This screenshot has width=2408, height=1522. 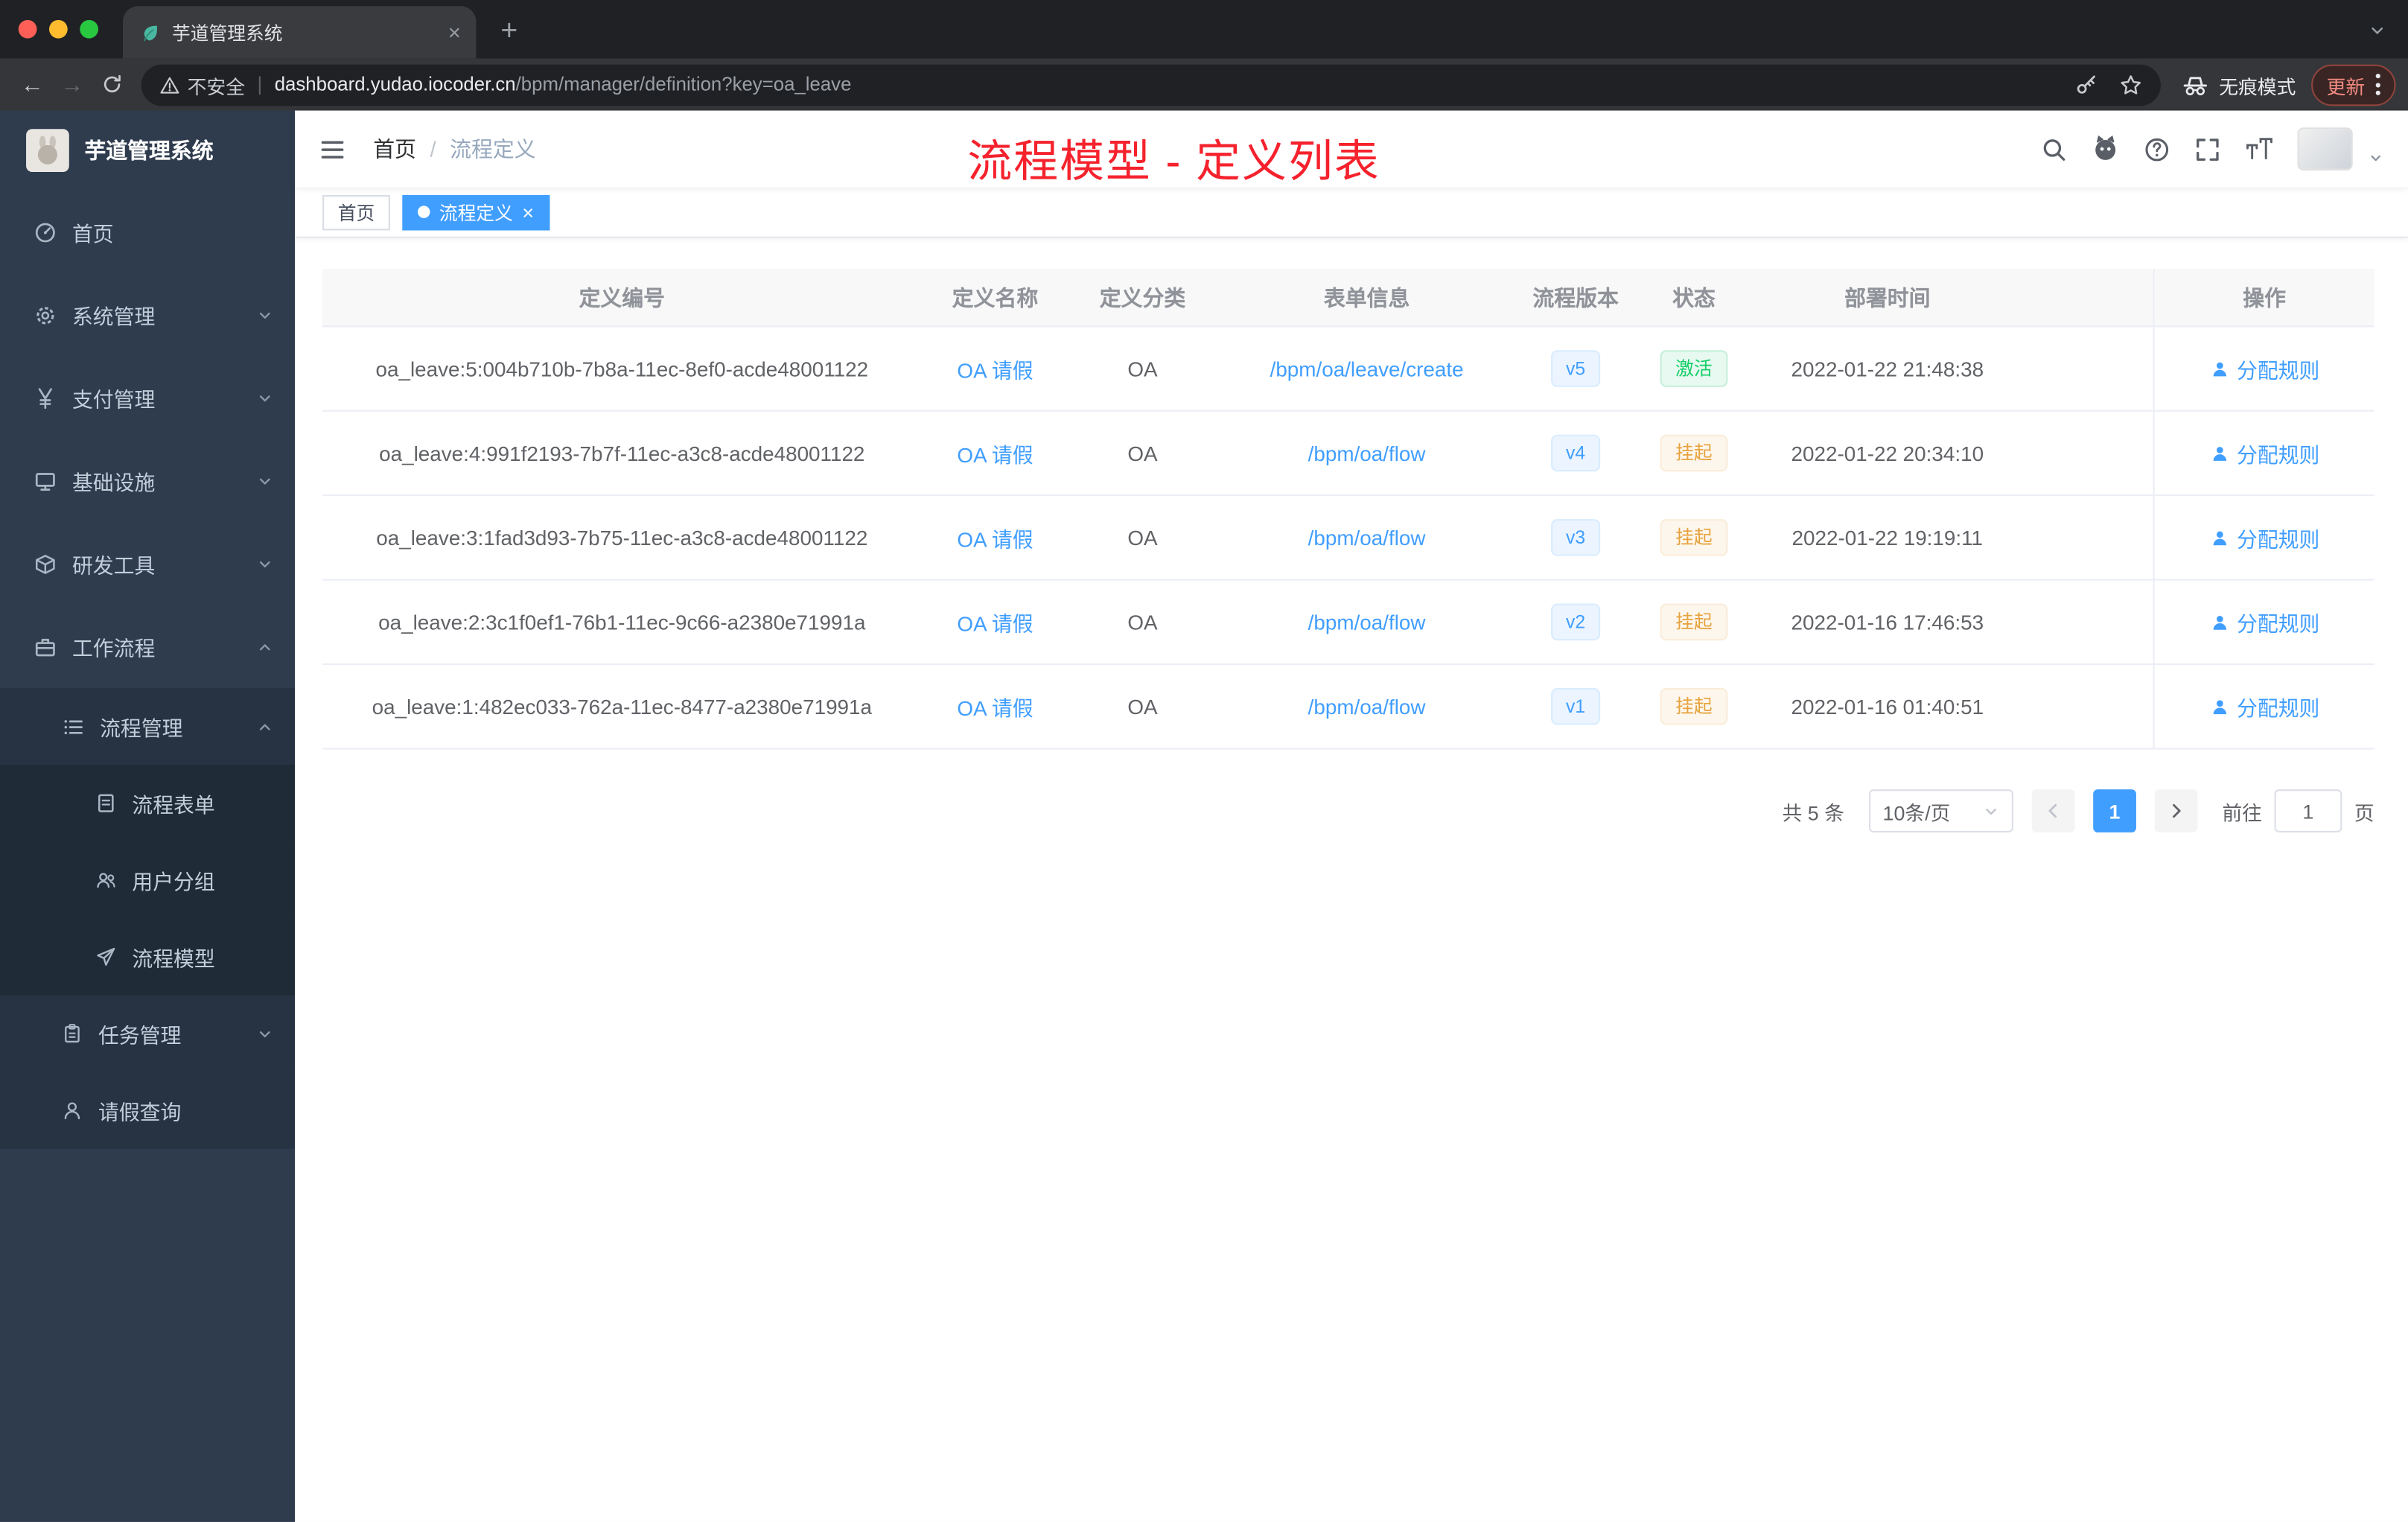 I want to click on sidebar-item-system: 系统管理, so click(x=147, y=314).